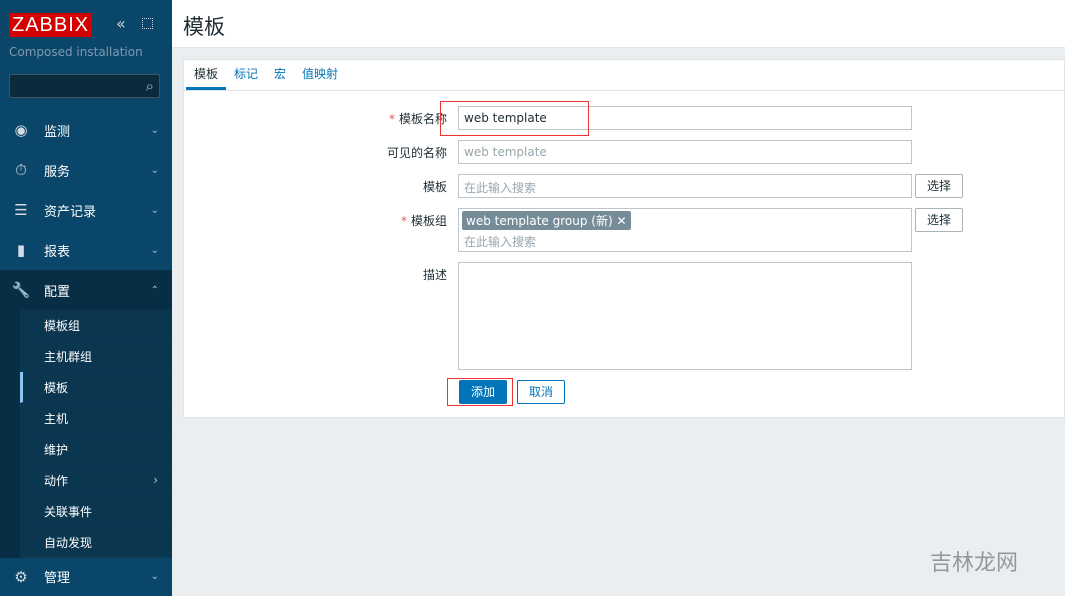 This screenshot has height=596, width=1065. What do you see at coordinates (57, 578) in the screenshot?
I see `menu-label: 管理` at bounding box center [57, 578].